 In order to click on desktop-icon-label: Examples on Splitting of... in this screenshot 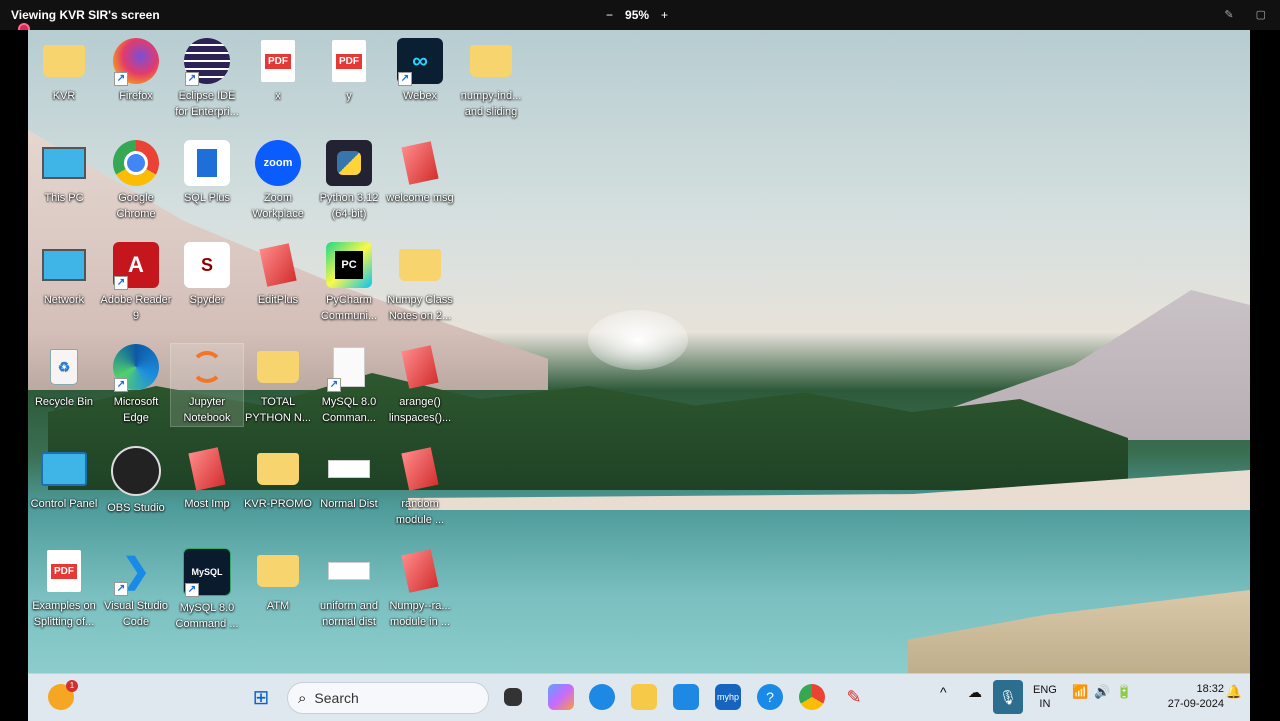, I will do `click(64, 614)`.